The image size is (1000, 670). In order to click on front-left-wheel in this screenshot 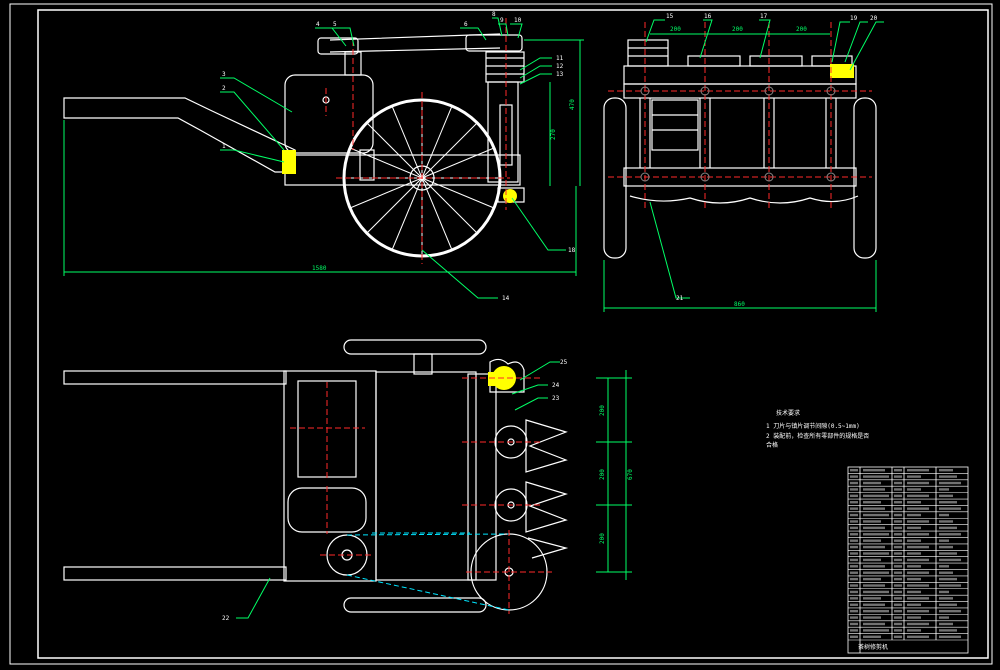, I will do `click(615, 178)`.